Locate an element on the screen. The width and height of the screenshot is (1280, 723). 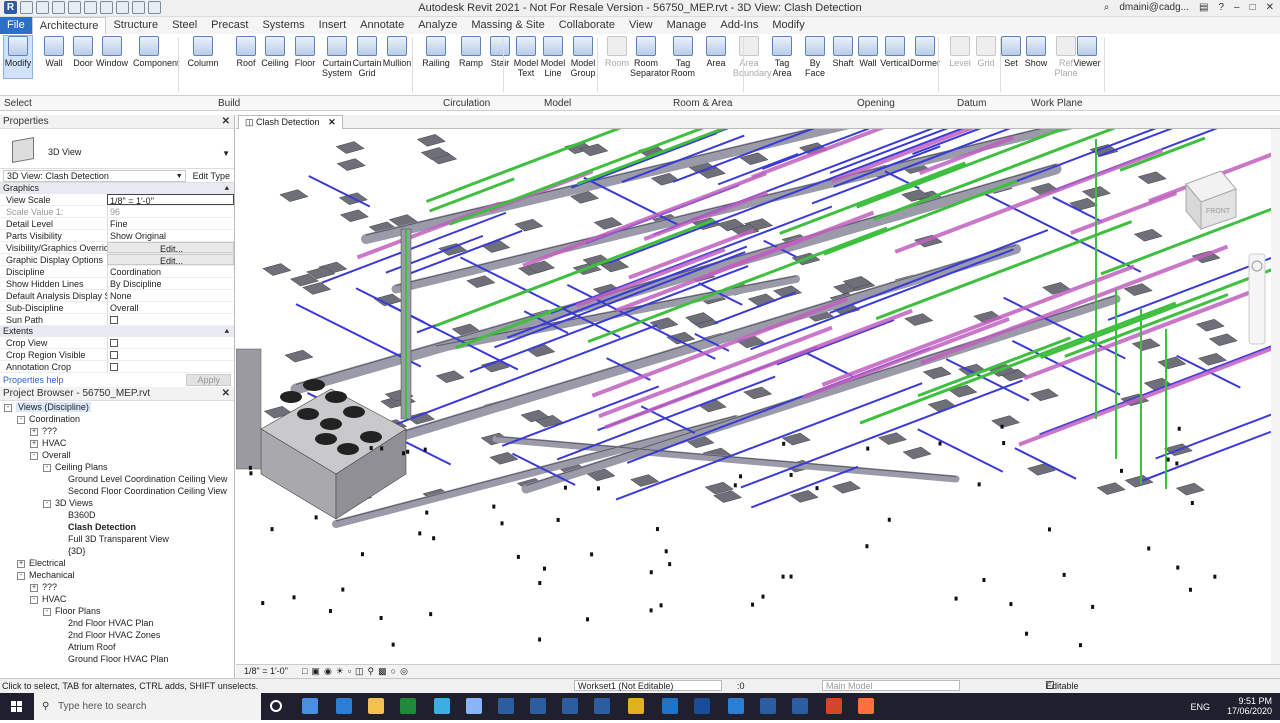
ribbon-model-line-button: Model Line is located at coordinates (553, 57).